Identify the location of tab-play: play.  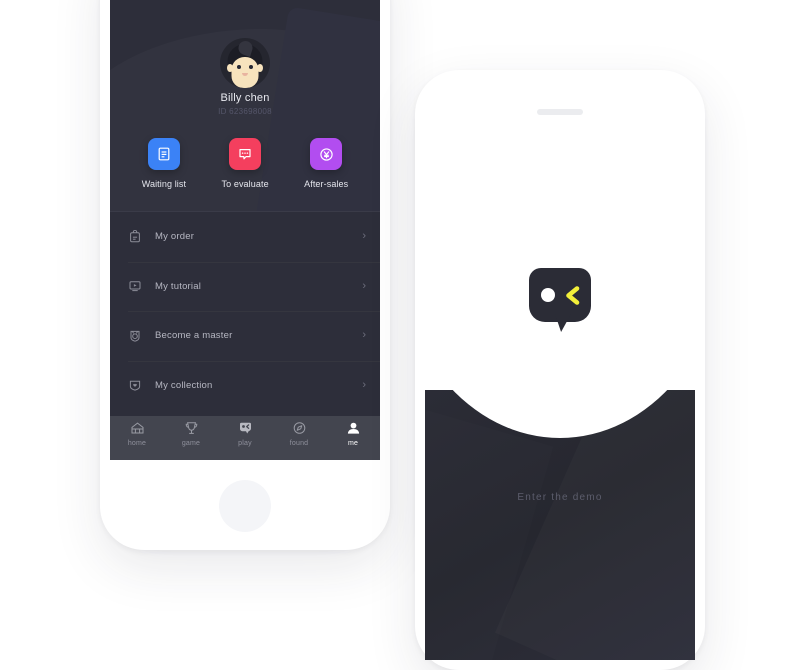
(245, 433).